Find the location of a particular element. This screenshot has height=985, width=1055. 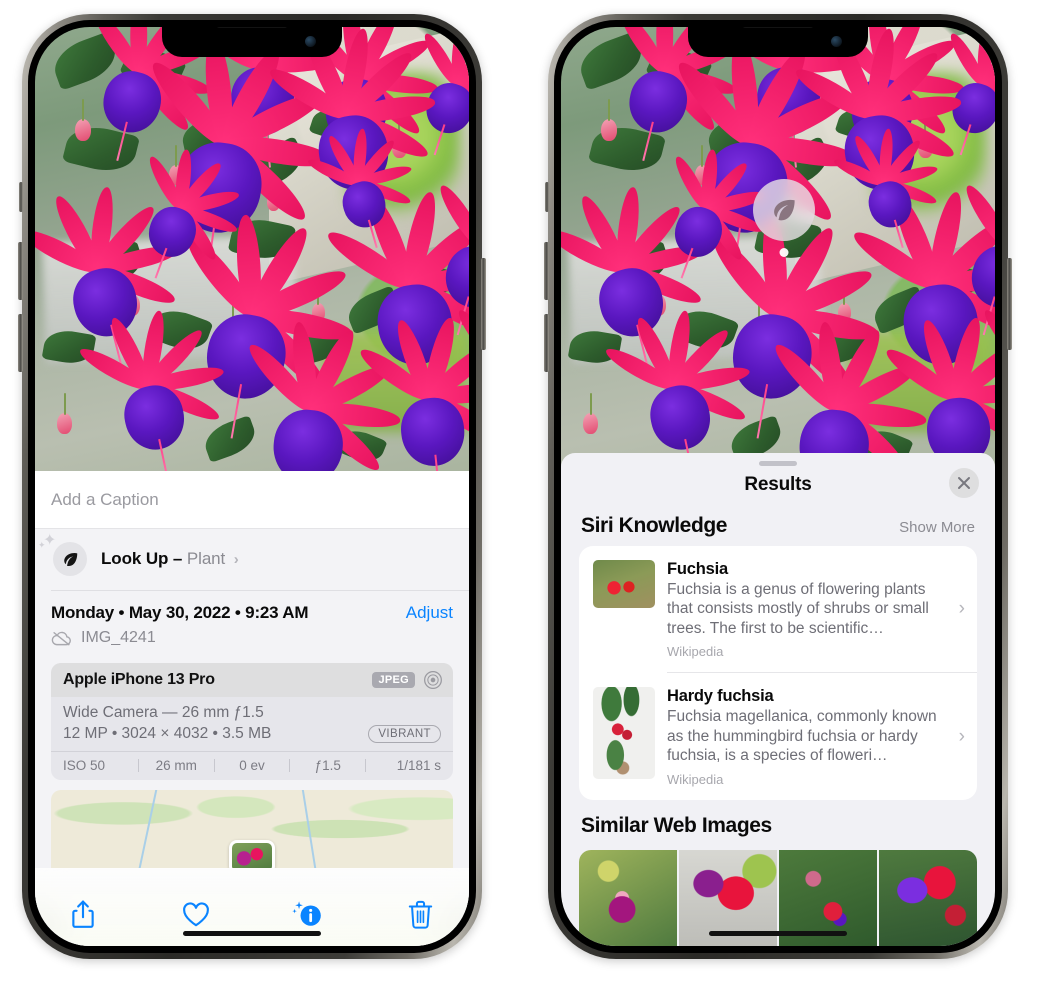

show-more-button: Show More is located at coordinates (937, 527).